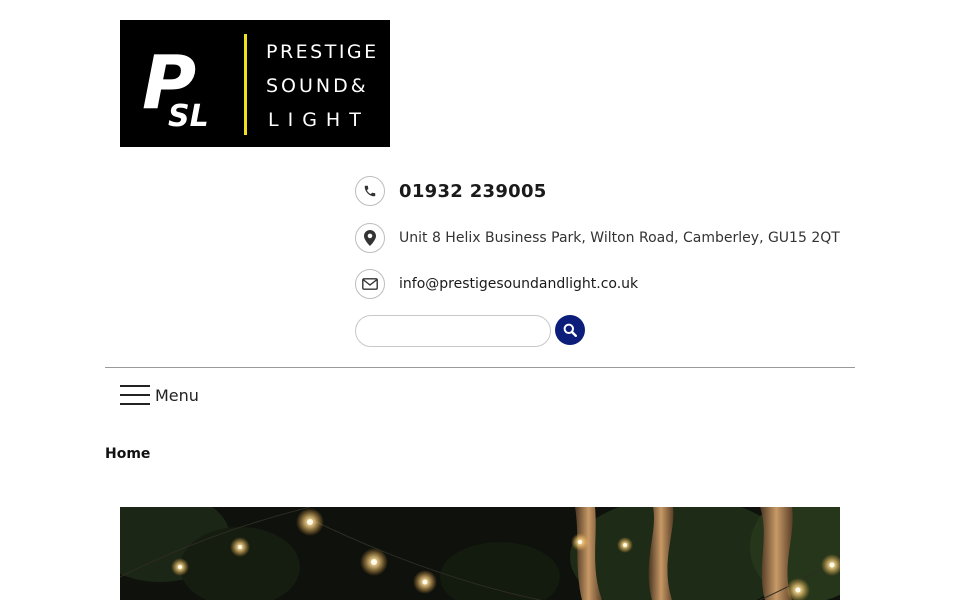 This screenshot has width=960, height=600. Describe the element at coordinates (370, 238) in the screenshot. I see `map-pin-icon` at that location.